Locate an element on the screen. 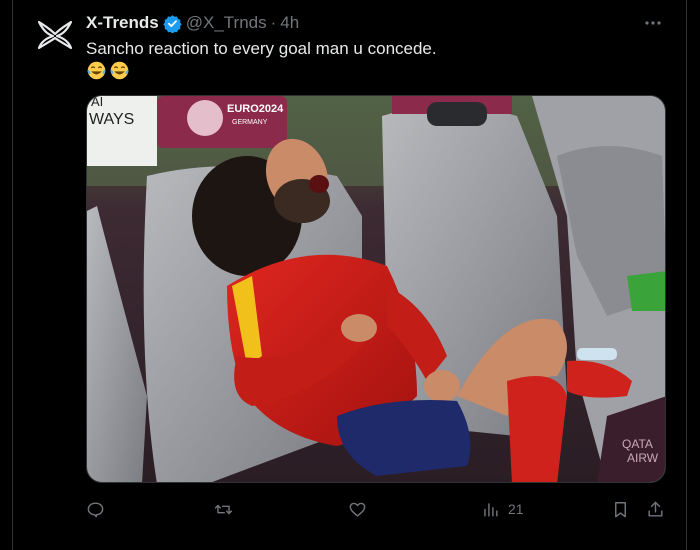 The width and height of the screenshot is (700, 550). more-options-icon is located at coordinates (653, 23).